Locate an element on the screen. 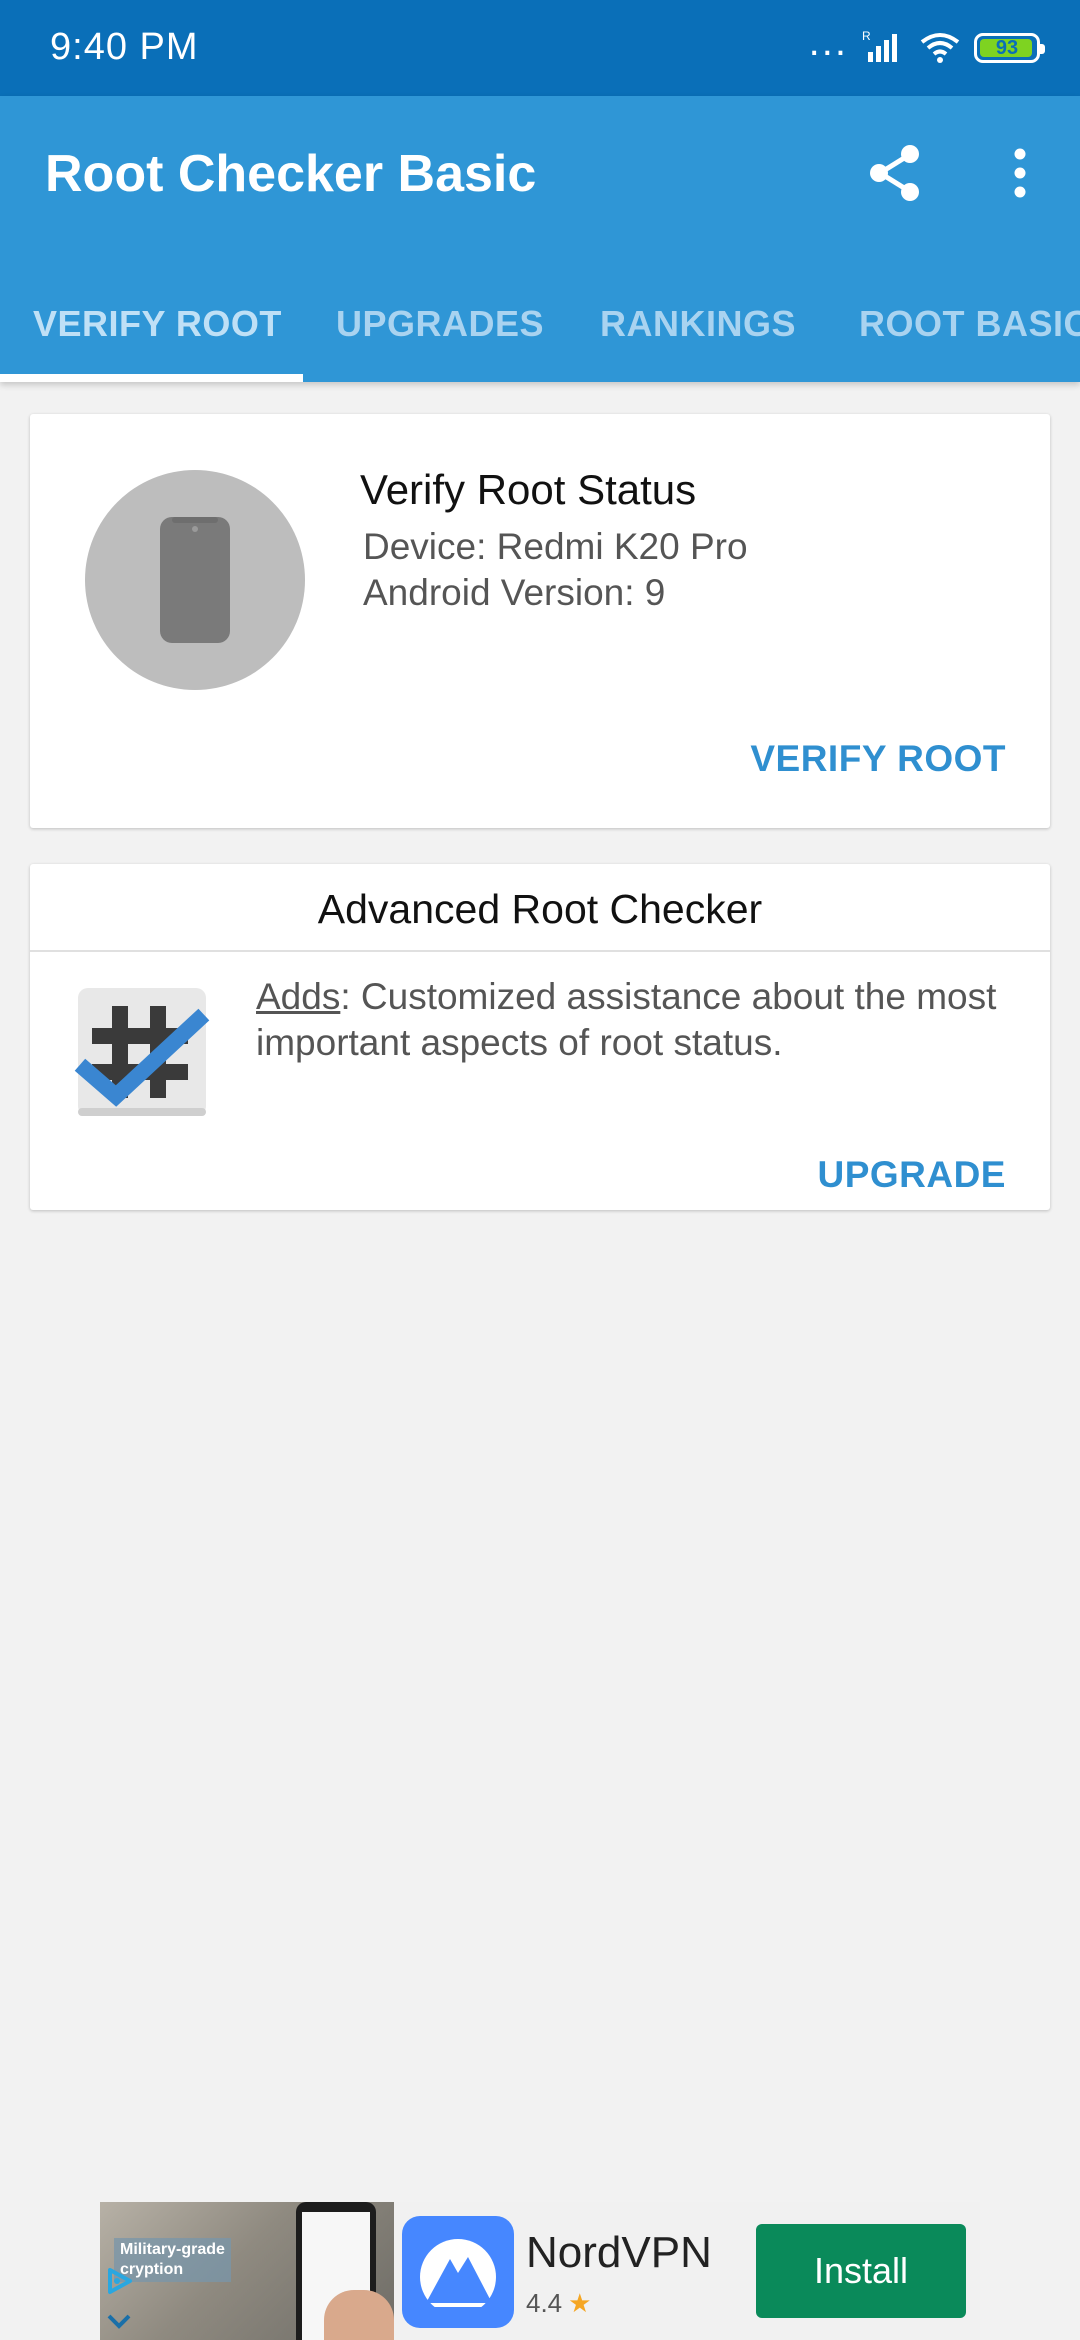 The image size is (1080, 2340). status-time: 9:40 PM is located at coordinates (124, 47).